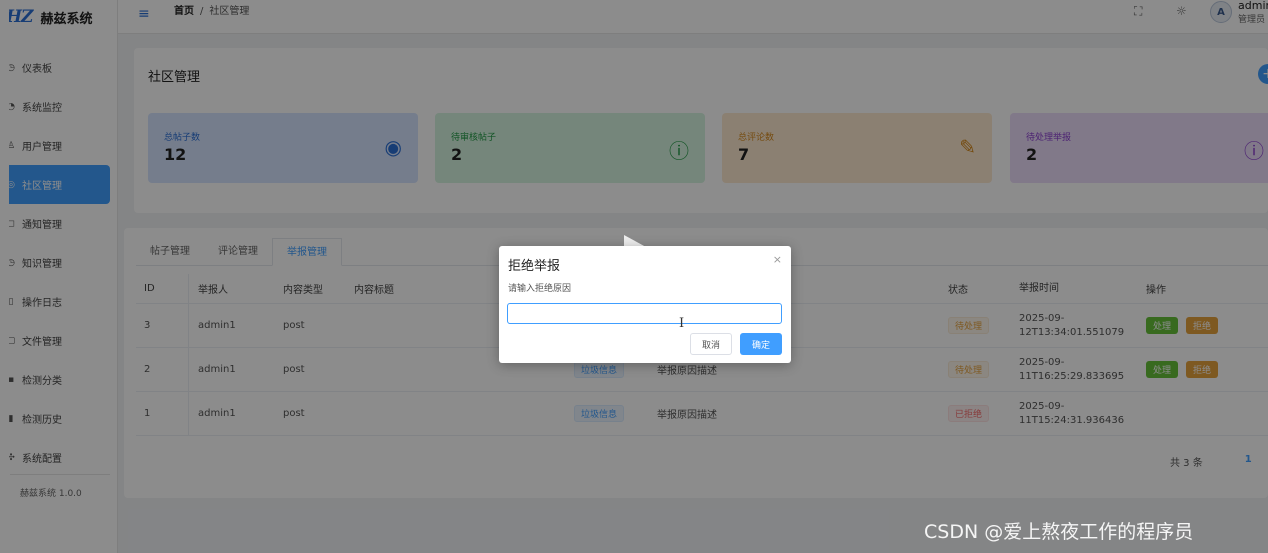  Describe the element at coordinates (682, 323) in the screenshot. I see `text-cursor-icon: I` at that location.